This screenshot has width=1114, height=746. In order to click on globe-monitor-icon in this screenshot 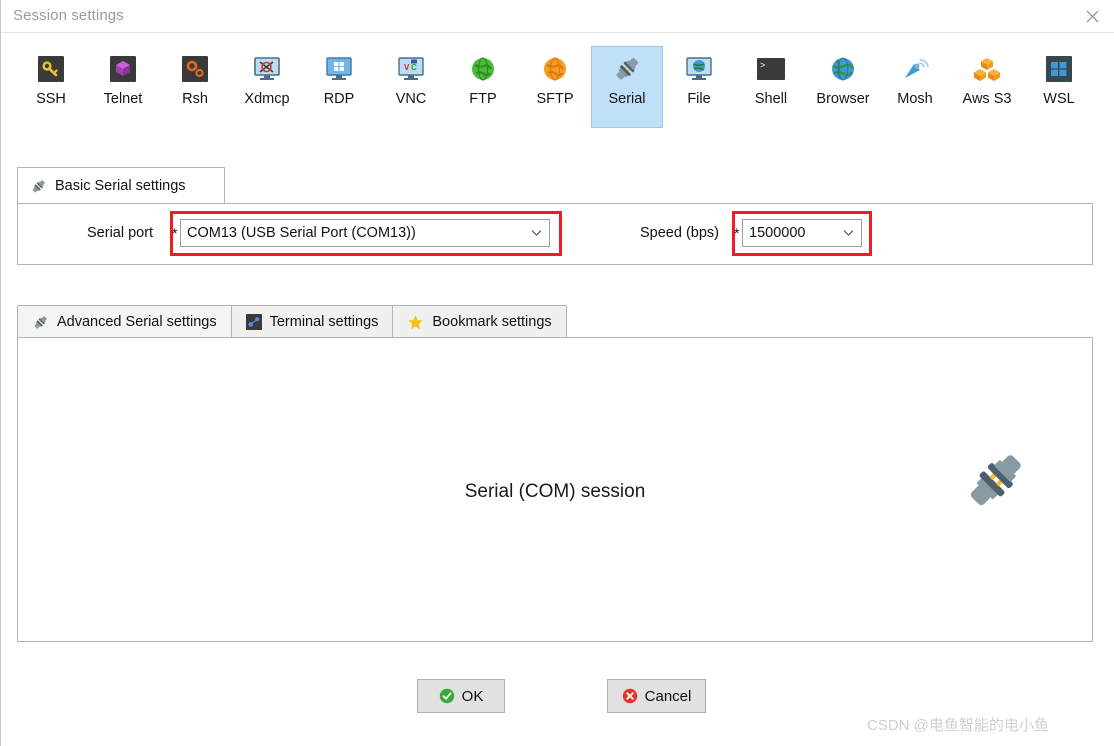, I will do `click(699, 69)`.